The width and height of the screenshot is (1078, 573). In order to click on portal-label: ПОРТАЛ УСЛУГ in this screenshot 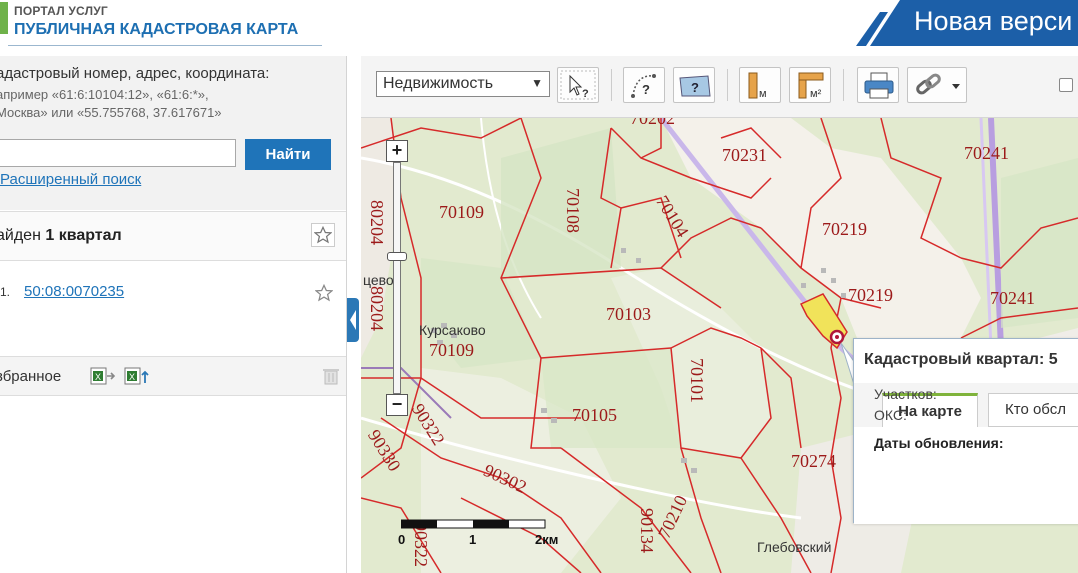, I will do `click(61, 11)`.